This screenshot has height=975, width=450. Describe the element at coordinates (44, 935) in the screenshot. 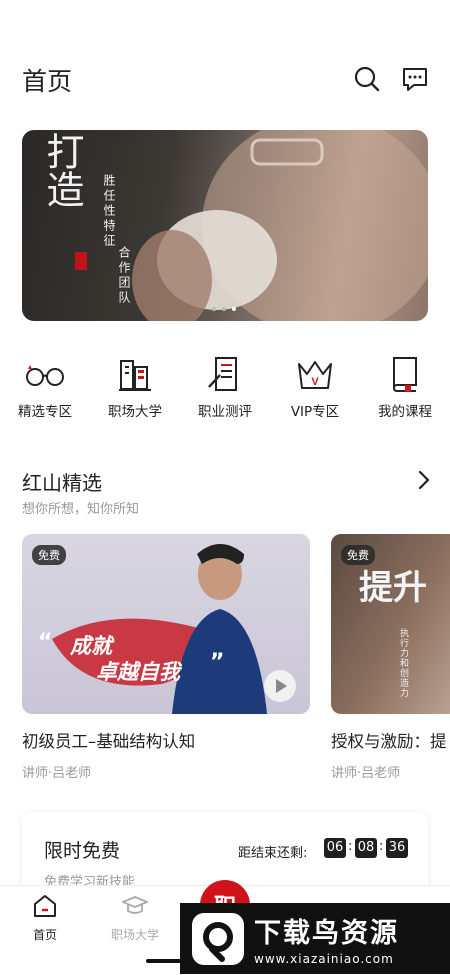

I see `tab-label: 首页` at that location.